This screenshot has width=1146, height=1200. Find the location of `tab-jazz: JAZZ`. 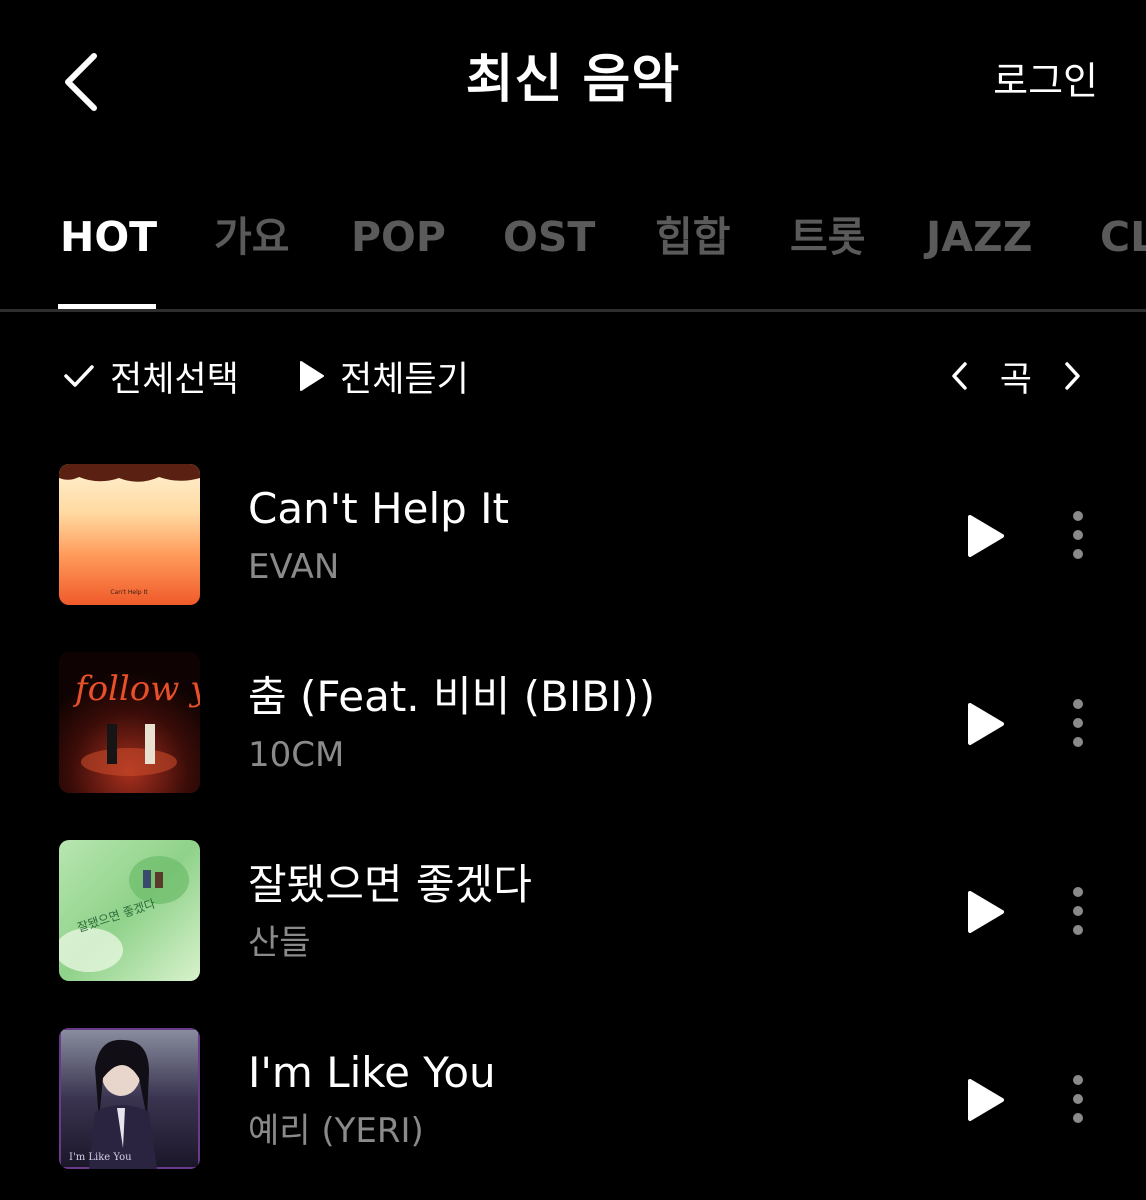

tab-jazz: JAZZ is located at coordinates (979, 237).